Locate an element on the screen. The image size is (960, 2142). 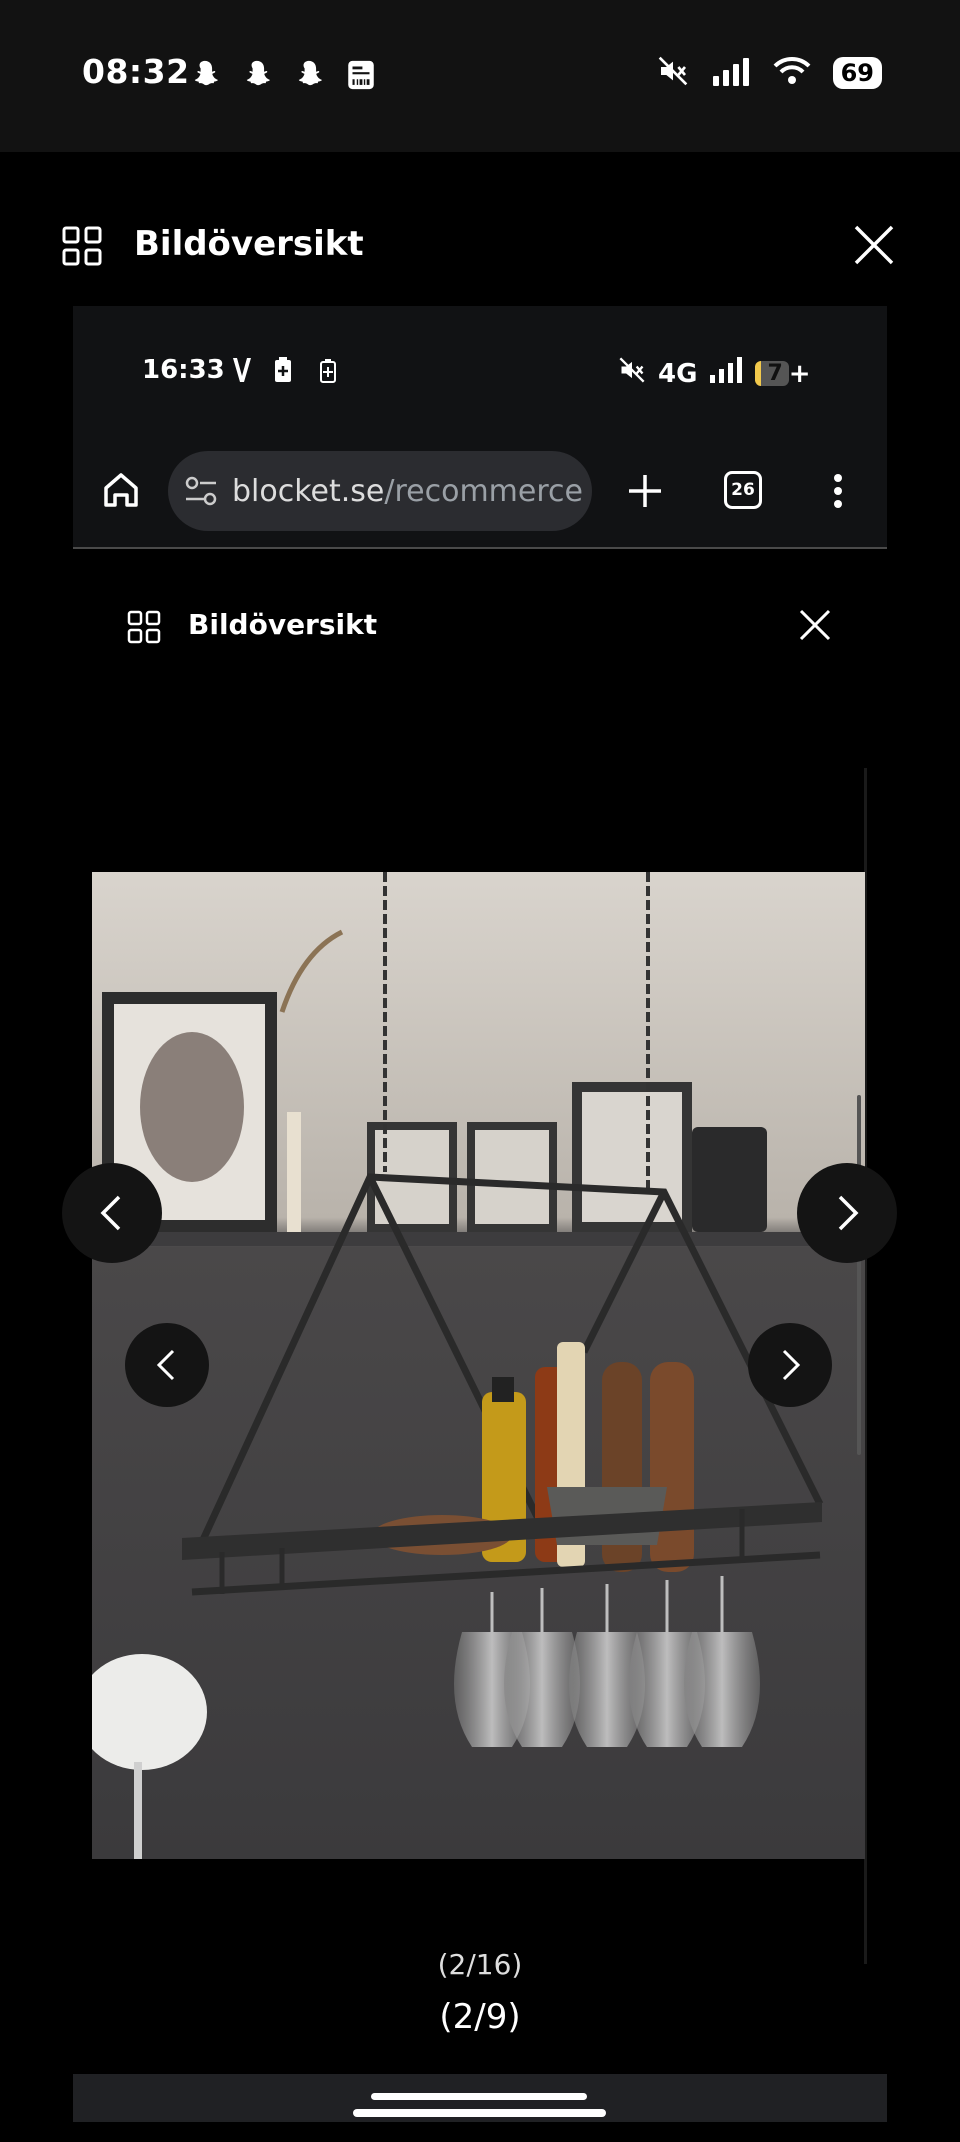
tab-switcher-button: 26 is located at coordinates (743, 490).